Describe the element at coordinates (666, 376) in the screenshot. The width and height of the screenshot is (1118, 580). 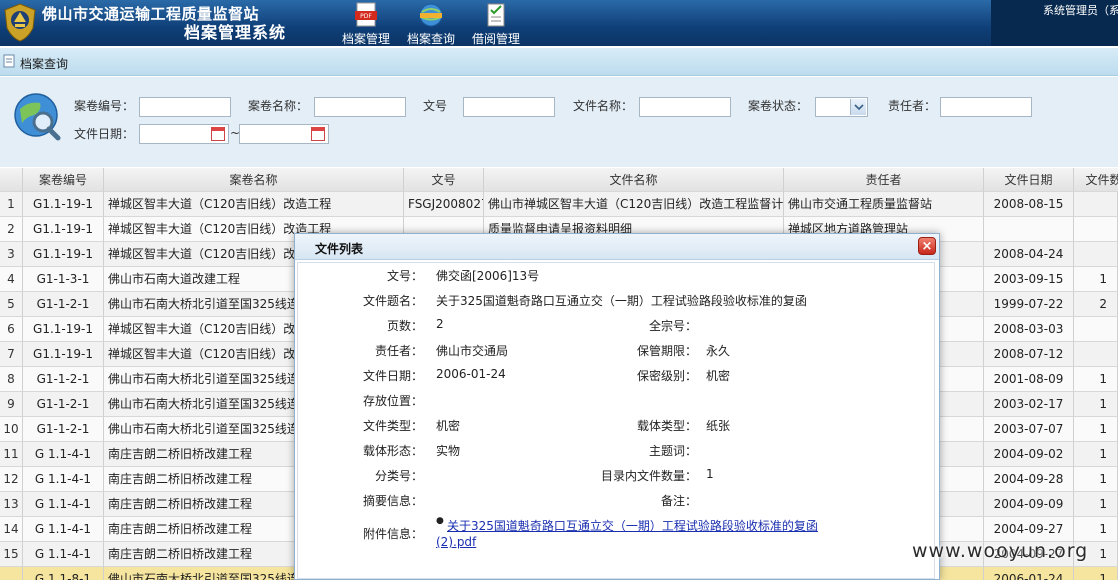
I see `secrecy-label: 保密级别：` at that location.